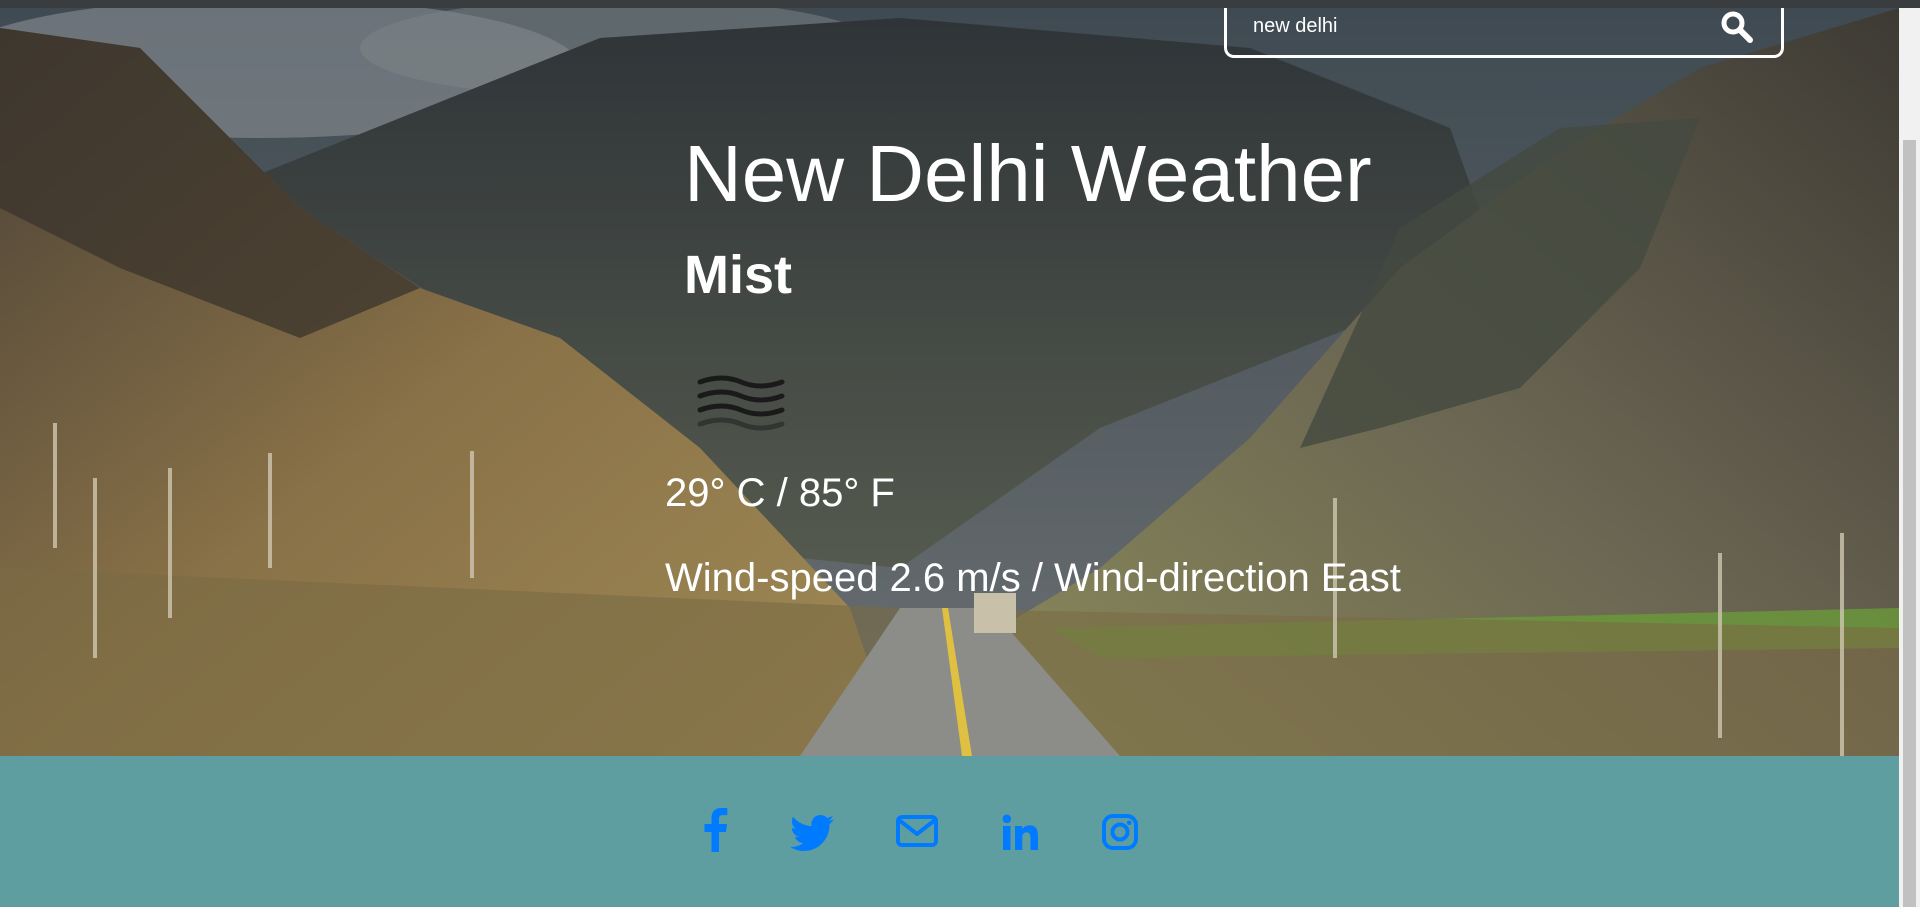 The image size is (1920, 907). What do you see at coordinates (715, 830) in the screenshot?
I see `facebook-icon` at bounding box center [715, 830].